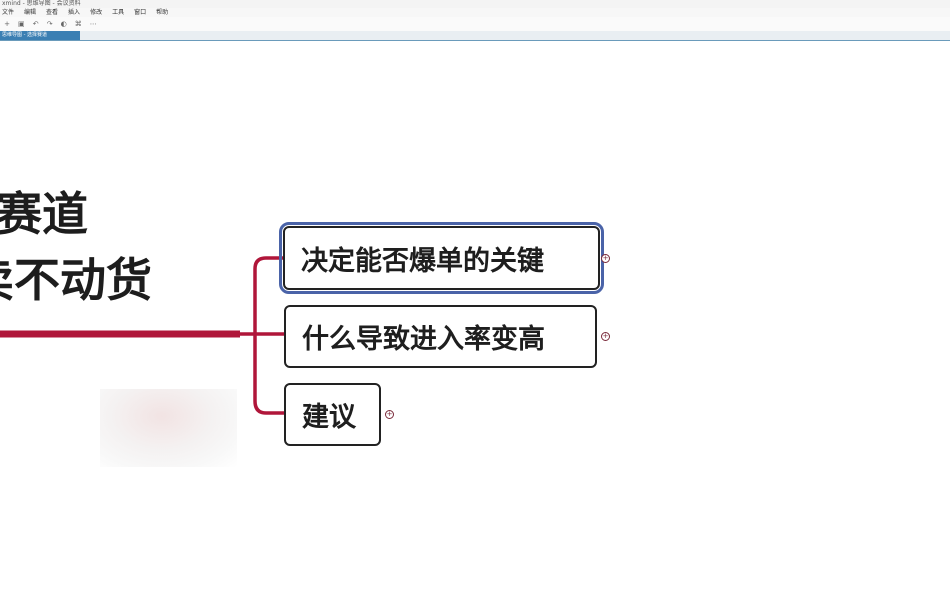 The height and width of the screenshot is (600, 950). I want to click on tab-label: 思维导图 - 选择赛道, so click(24, 35).